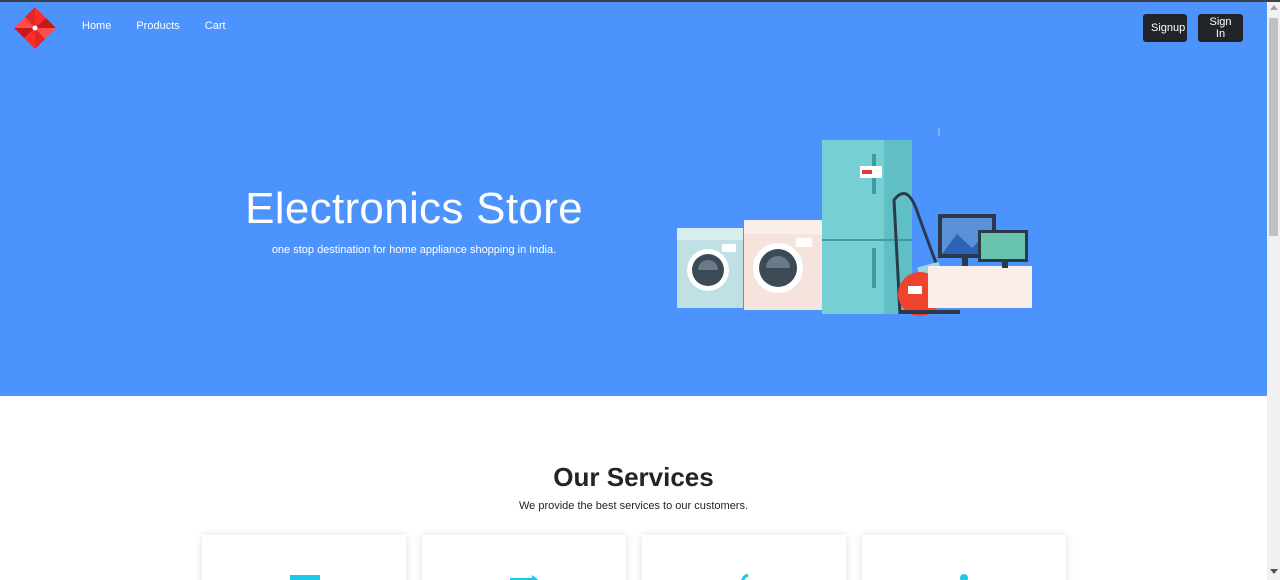 The width and height of the screenshot is (1280, 580). What do you see at coordinates (854, 222) in the screenshot?
I see `home-appliances-illustration` at bounding box center [854, 222].